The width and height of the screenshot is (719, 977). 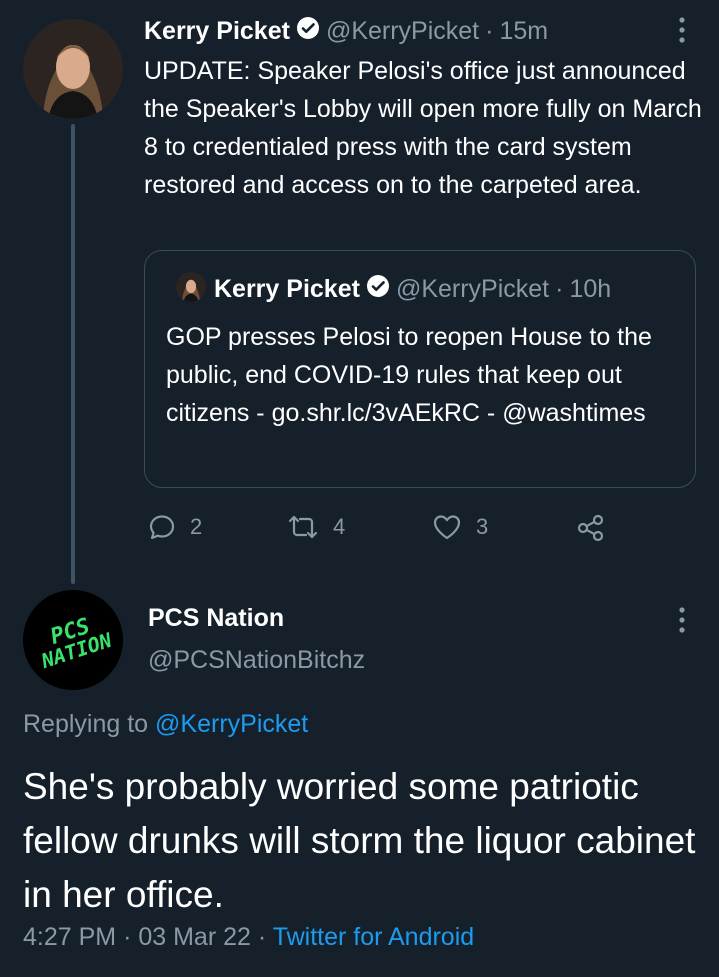 I want to click on reply-count: 2, so click(x=196, y=526).